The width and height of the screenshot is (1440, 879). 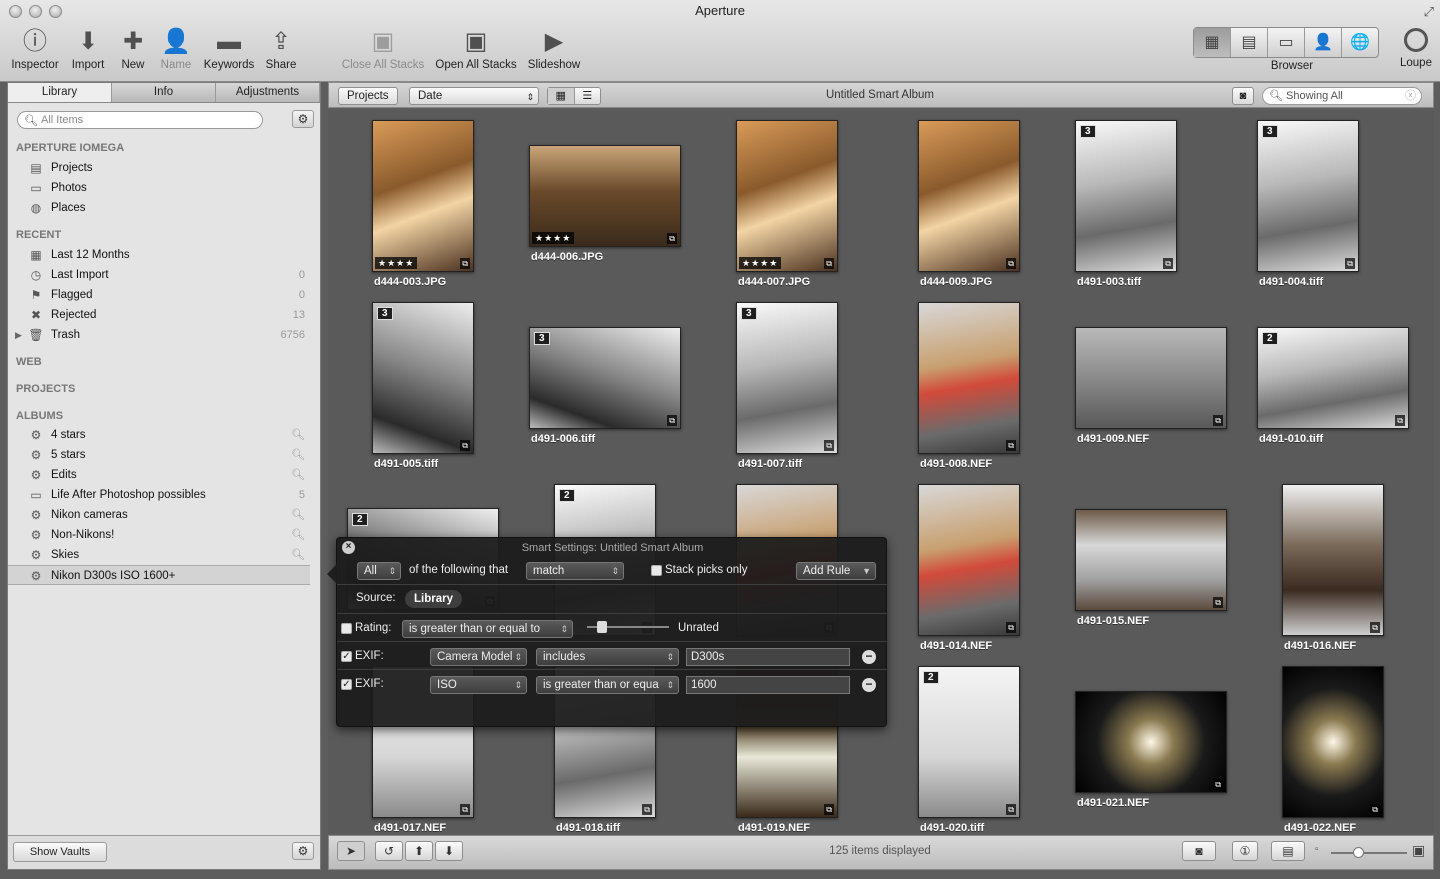 I want to click on exif-field-select: Camera Model ⇕, so click(x=478, y=657).